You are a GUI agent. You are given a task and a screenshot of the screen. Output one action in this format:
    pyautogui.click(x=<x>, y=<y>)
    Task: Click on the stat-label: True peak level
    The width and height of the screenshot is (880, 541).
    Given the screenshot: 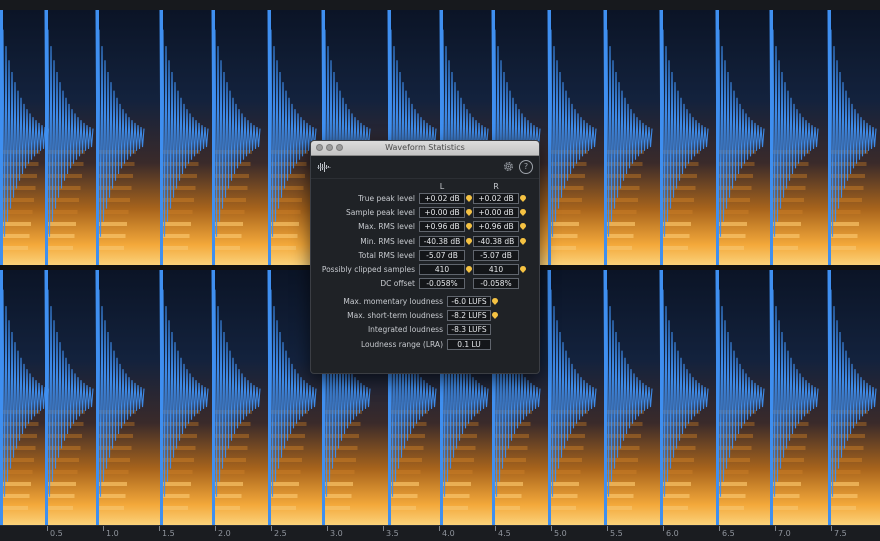 What is the action you would take?
    pyautogui.click(x=386, y=198)
    